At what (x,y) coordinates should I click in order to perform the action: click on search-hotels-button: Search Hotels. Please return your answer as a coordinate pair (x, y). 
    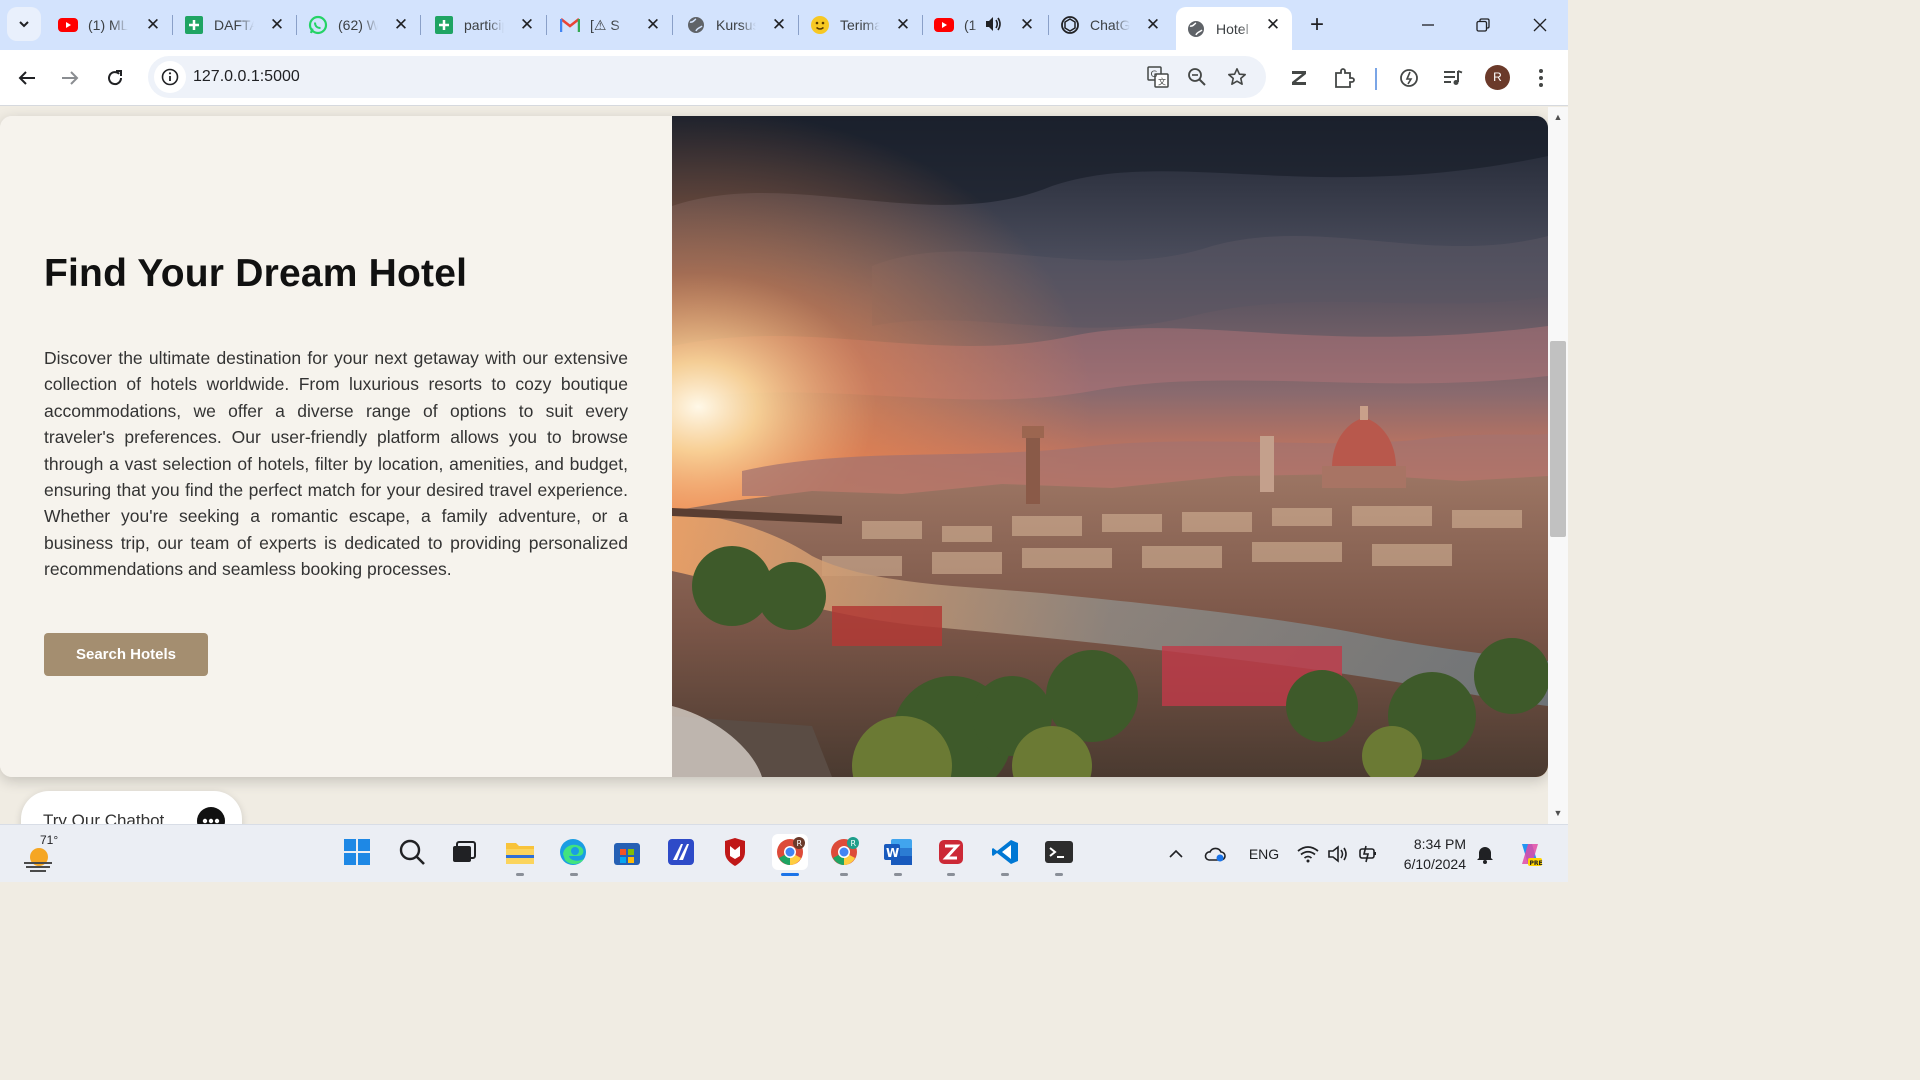
    Looking at the image, I should click on (126, 654).